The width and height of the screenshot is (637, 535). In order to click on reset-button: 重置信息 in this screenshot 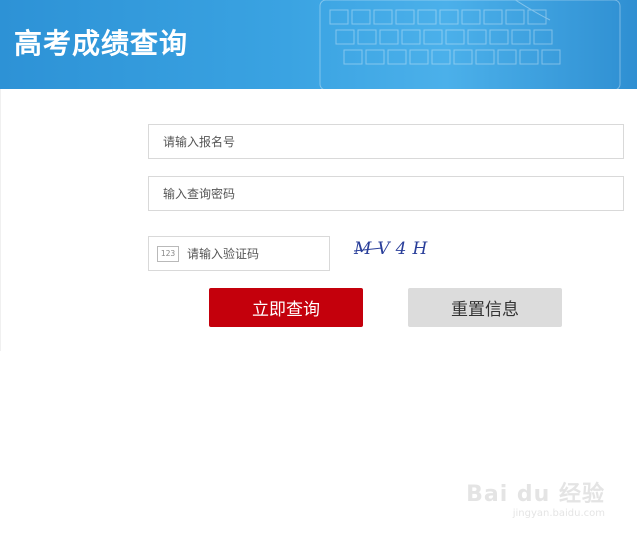, I will do `click(485, 307)`.